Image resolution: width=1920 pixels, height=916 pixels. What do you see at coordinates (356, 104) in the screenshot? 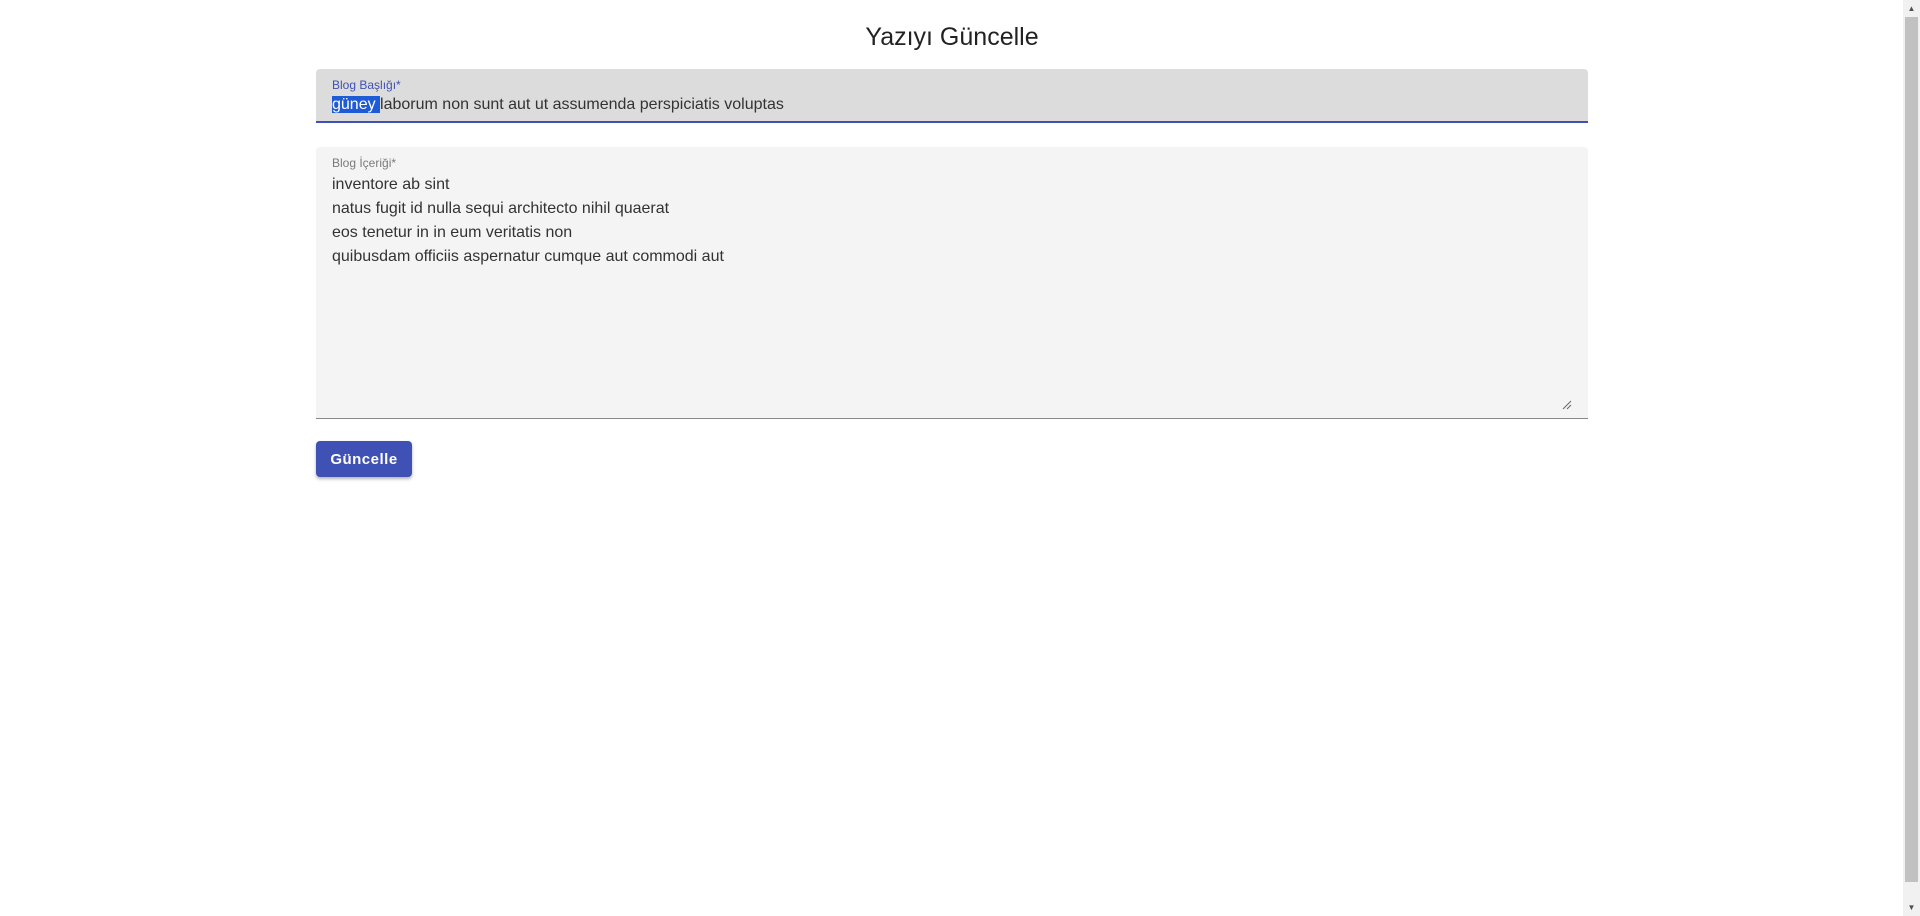
I see `selected-text: güney` at bounding box center [356, 104].